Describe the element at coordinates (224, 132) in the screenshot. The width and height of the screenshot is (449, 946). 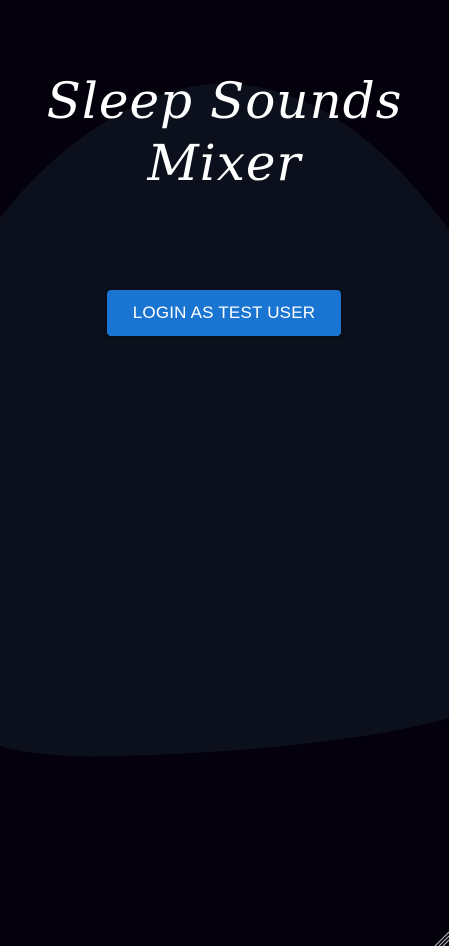
I see `app-title: Sleep Sounds Mixer` at that location.